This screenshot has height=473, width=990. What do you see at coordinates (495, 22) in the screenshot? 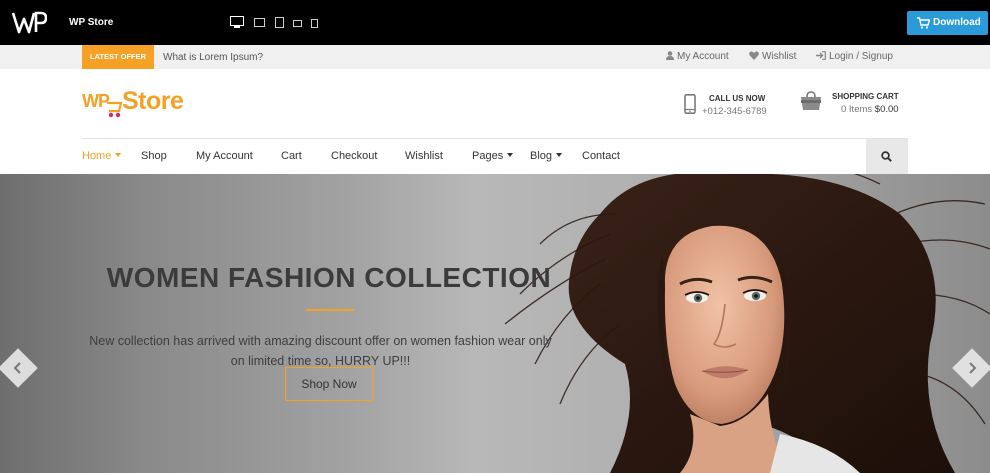
I see `preview-bar: WP Store Download` at bounding box center [495, 22].